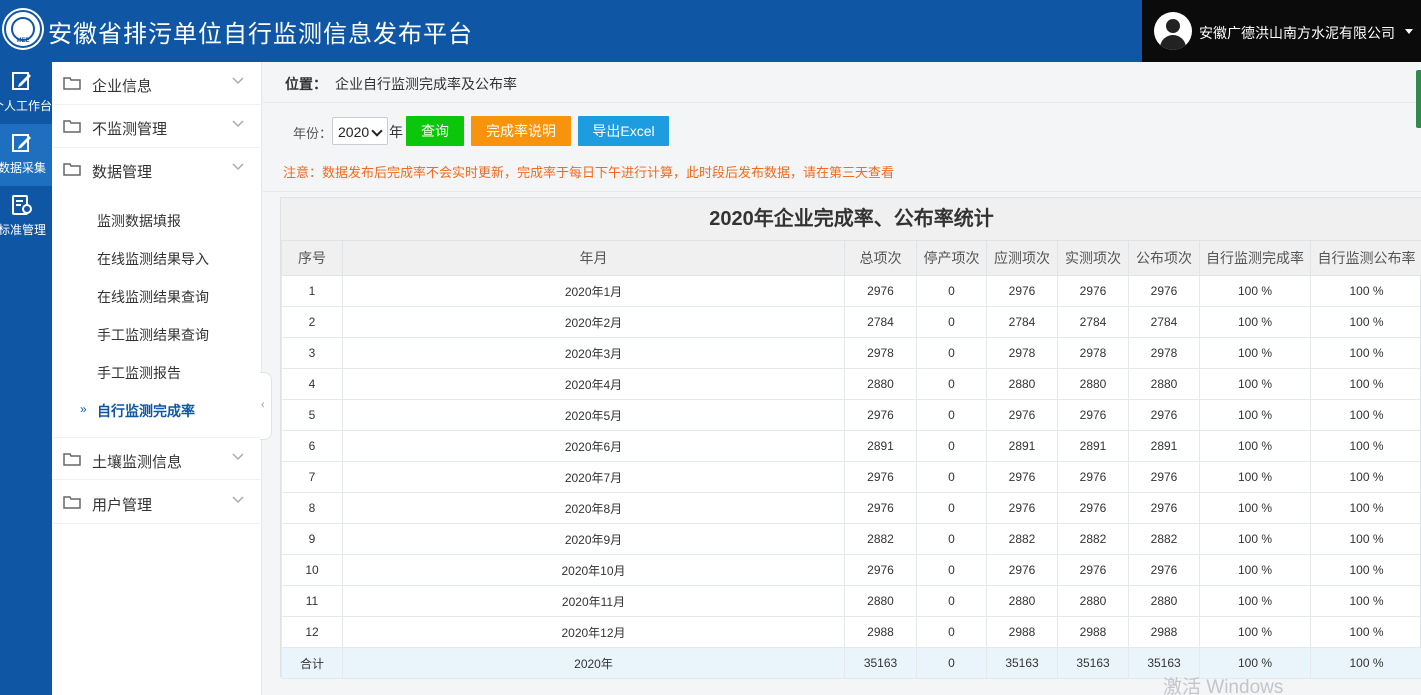 The image size is (1421, 695). I want to click on col-header: 总项次, so click(880, 258).